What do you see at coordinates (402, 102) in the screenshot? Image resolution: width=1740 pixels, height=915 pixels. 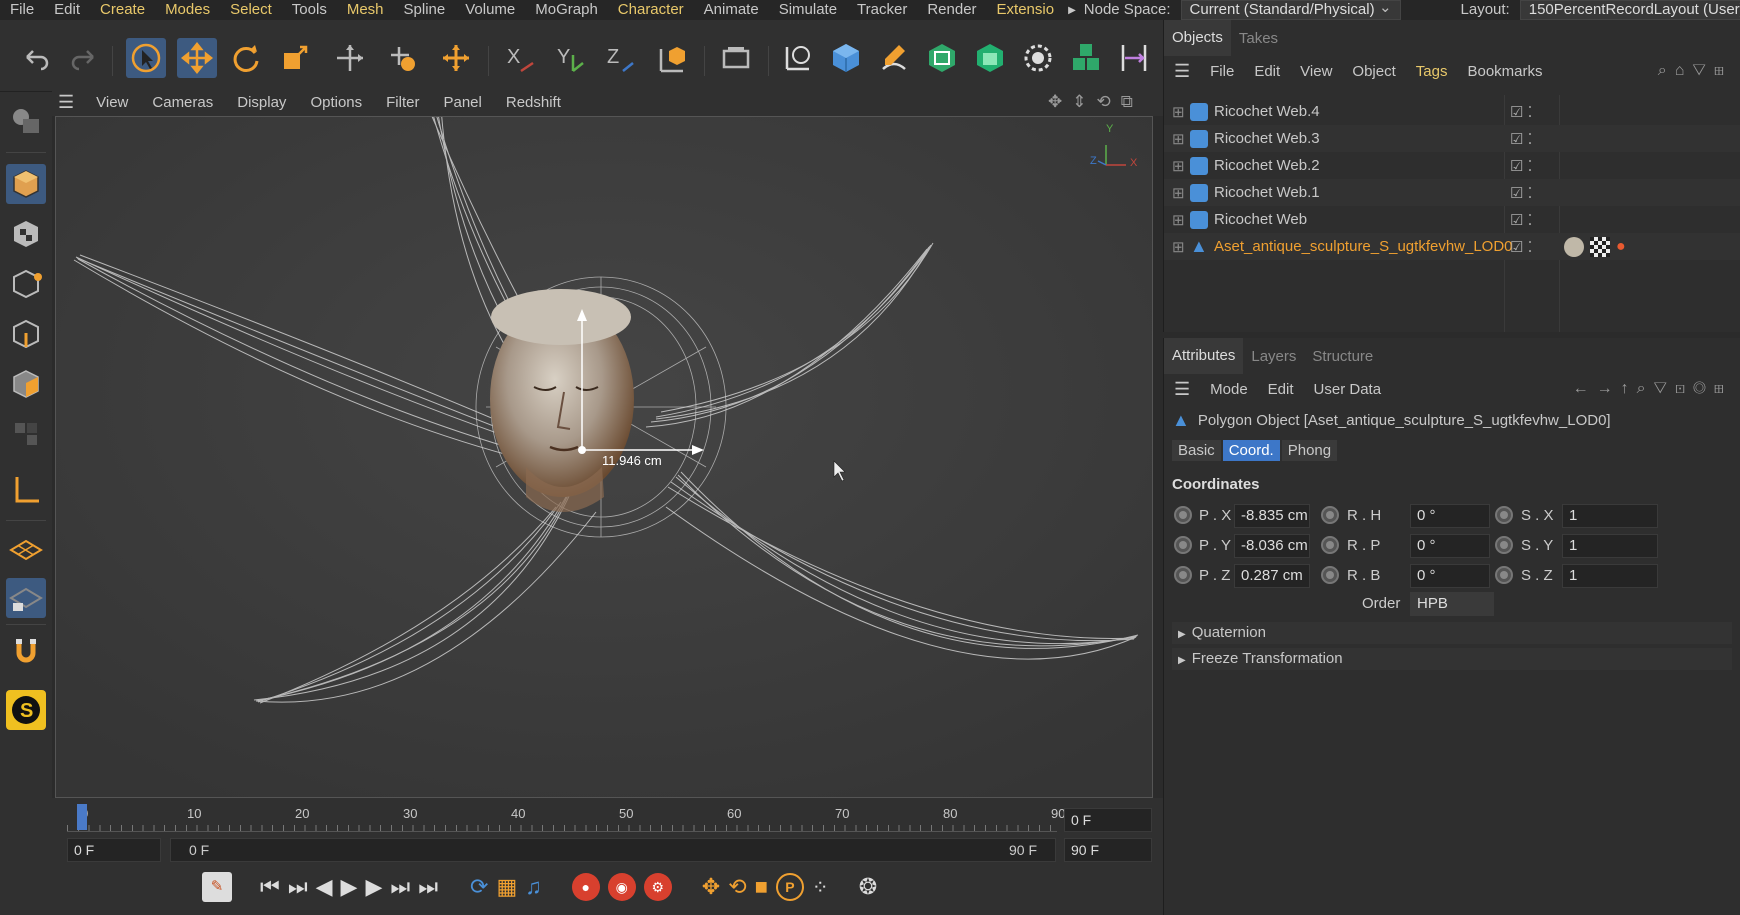 I see `viewport-menu-filter: Filter` at bounding box center [402, 102].